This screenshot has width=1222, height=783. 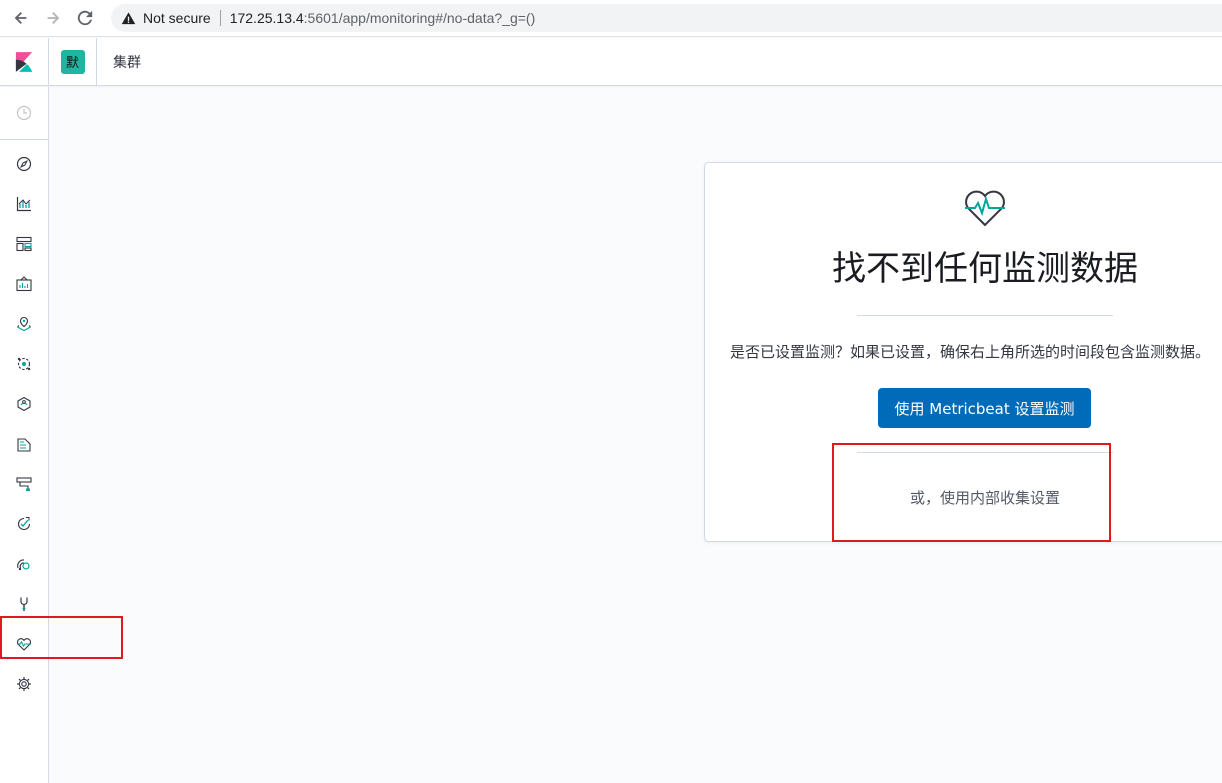 I want to click on clock-icon, so click(x=24, y=113).